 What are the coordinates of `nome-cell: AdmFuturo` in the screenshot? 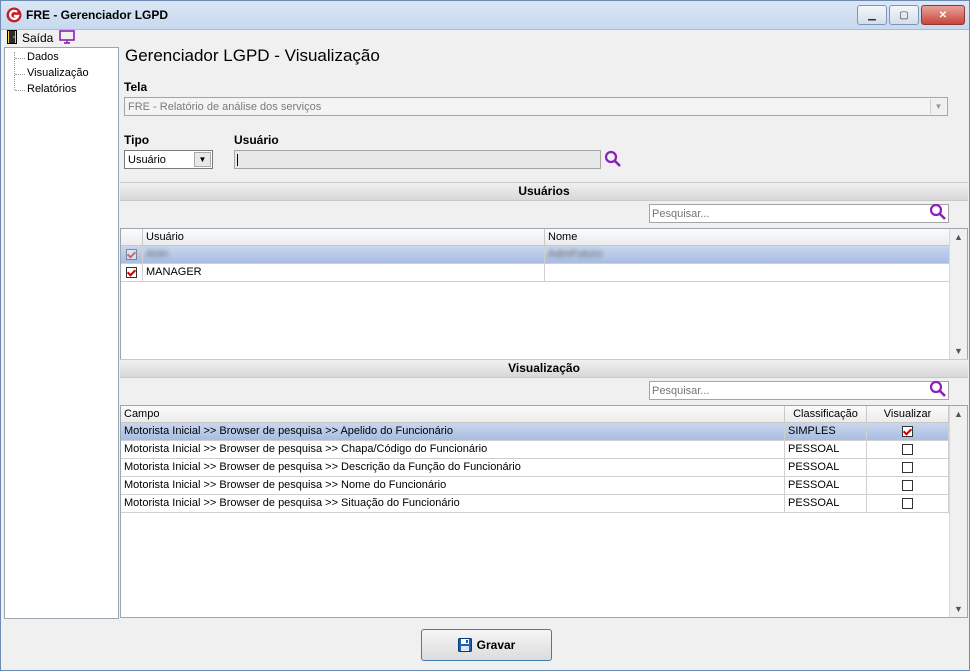 It's located at (747, 255).